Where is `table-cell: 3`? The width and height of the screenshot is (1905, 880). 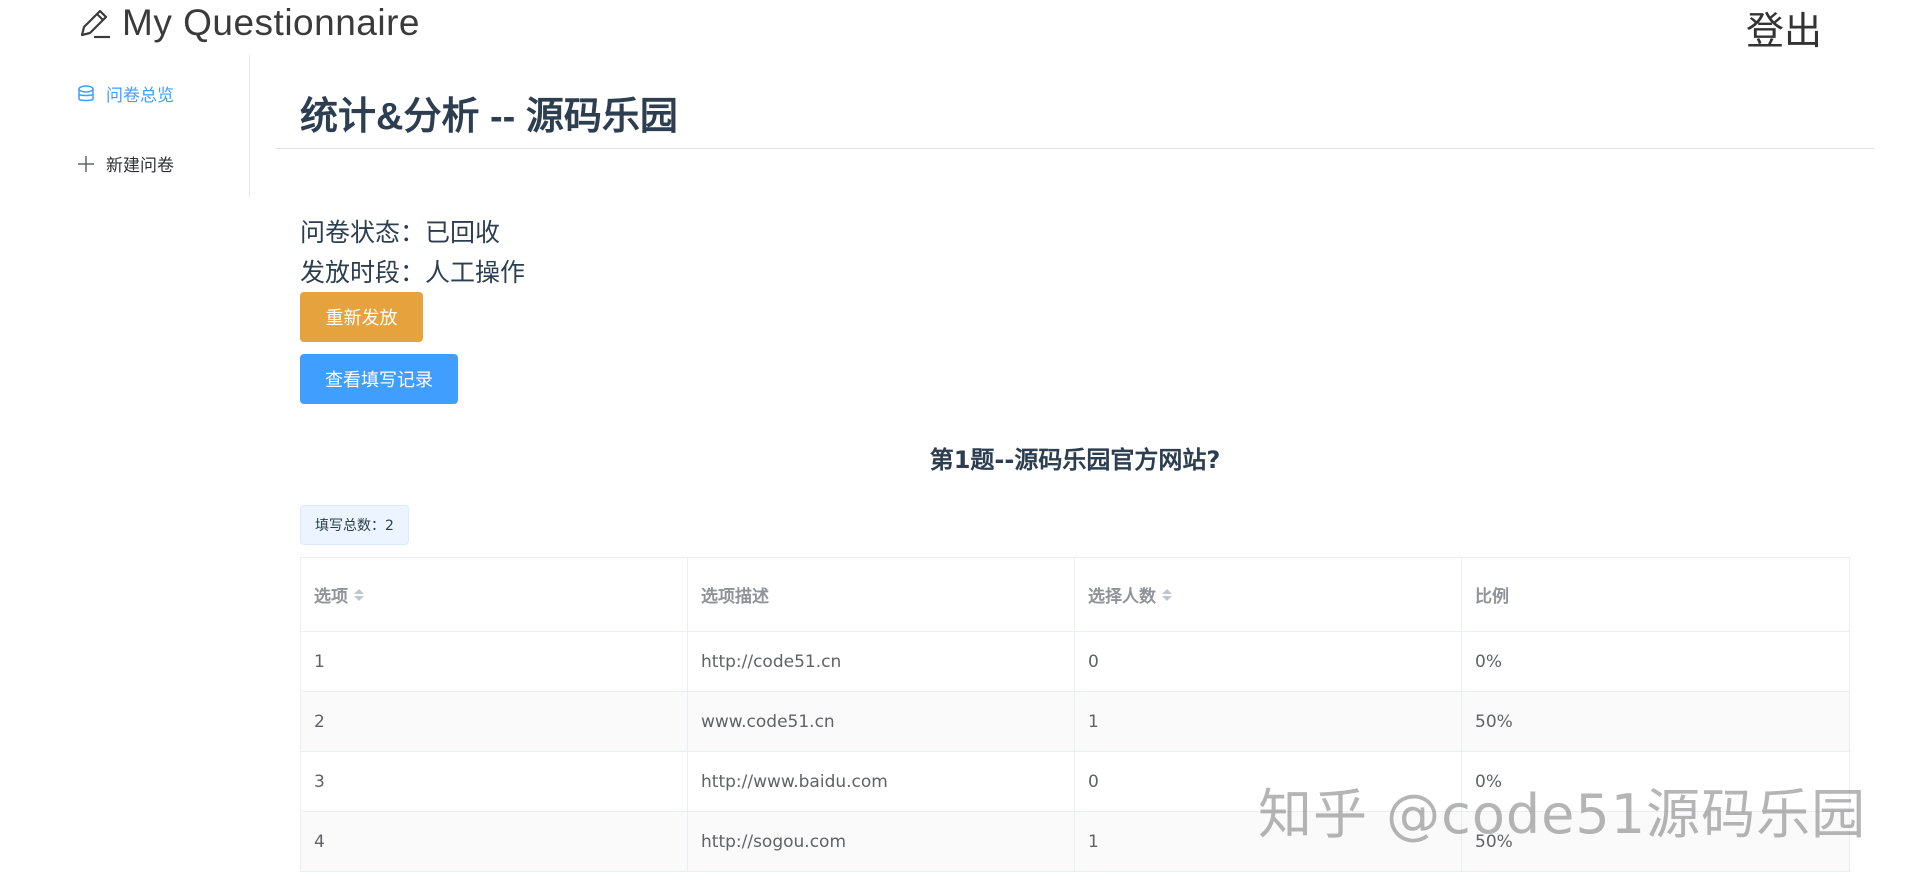 table-cell: 3 is located at coordinates (494, 781).